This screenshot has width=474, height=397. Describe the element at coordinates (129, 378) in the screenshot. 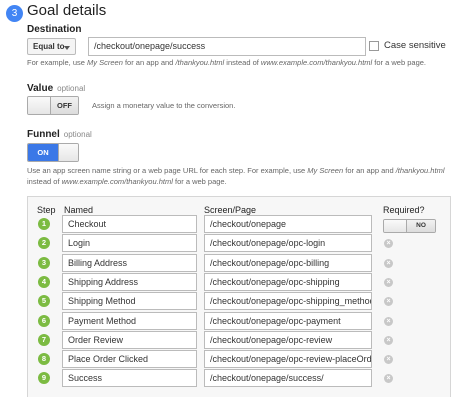

I see `step-name-input: Success` at that location.